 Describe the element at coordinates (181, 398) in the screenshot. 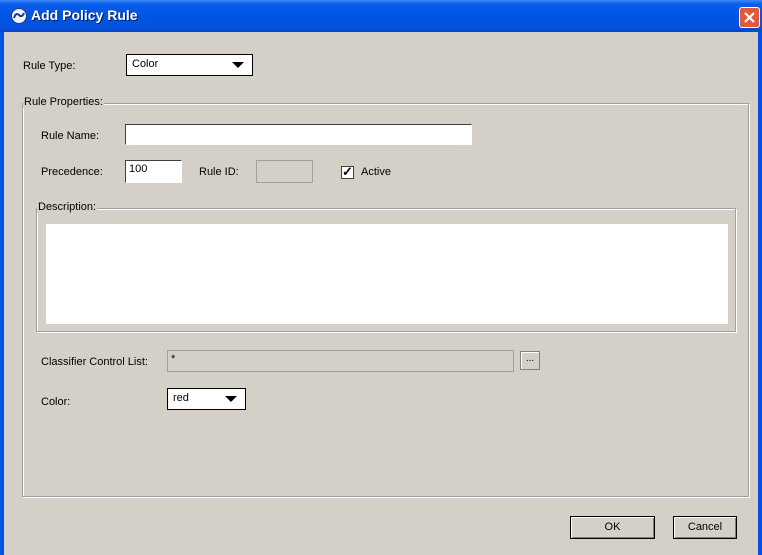

I see `color-value: red` at that location.